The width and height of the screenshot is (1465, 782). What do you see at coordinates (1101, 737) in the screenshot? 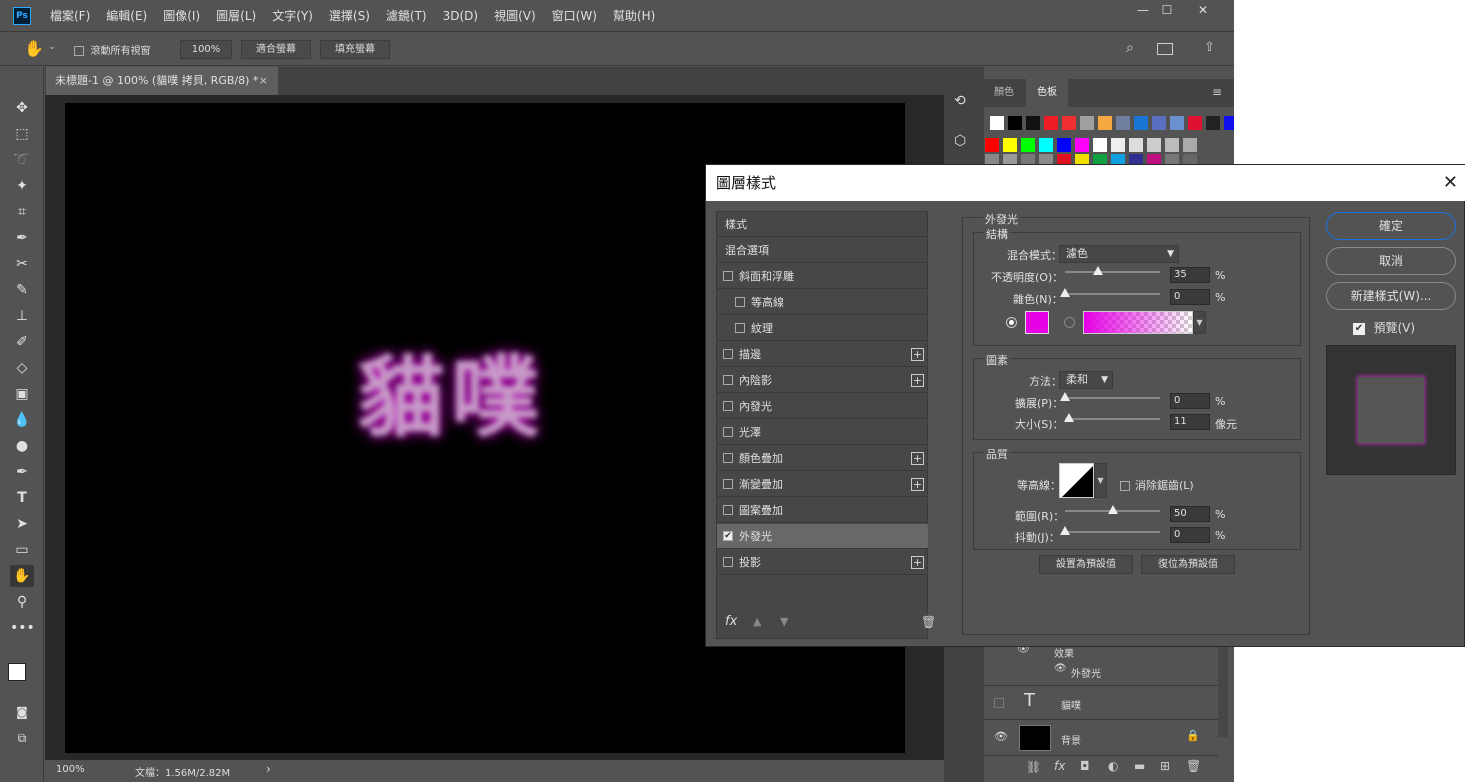
I see `background-layer-row: 👁 背景 🔒` at bounding box center [1101, 737].